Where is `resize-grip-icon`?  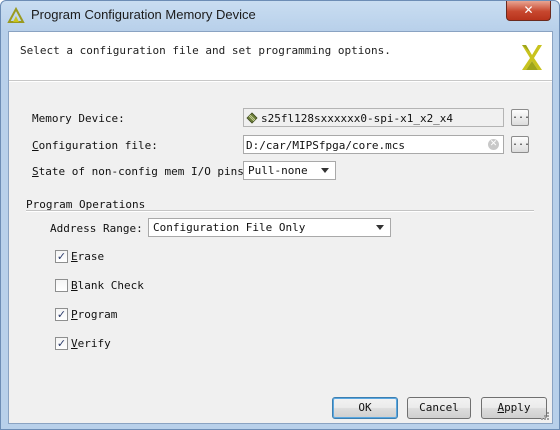 resize-grip-icon is located at coordinates (545, 416).